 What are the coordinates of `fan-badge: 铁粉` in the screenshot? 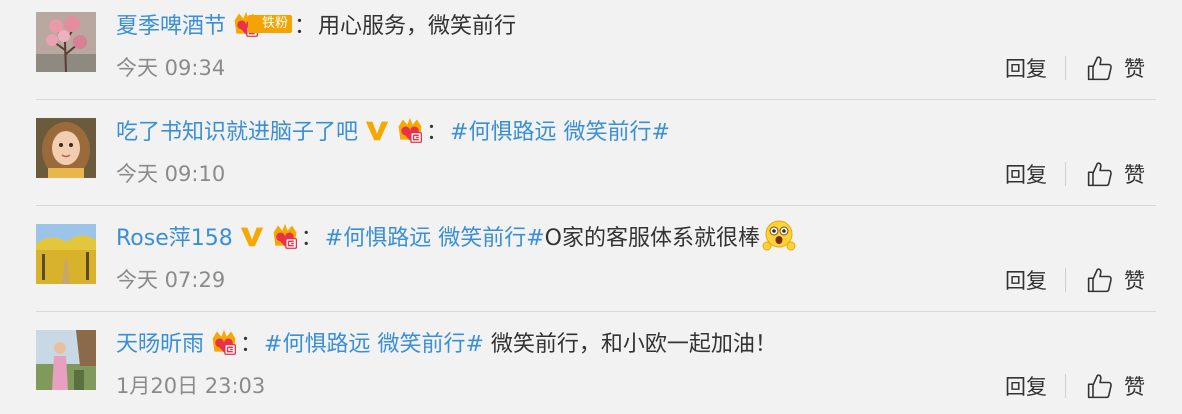 It's located at (262, 24).